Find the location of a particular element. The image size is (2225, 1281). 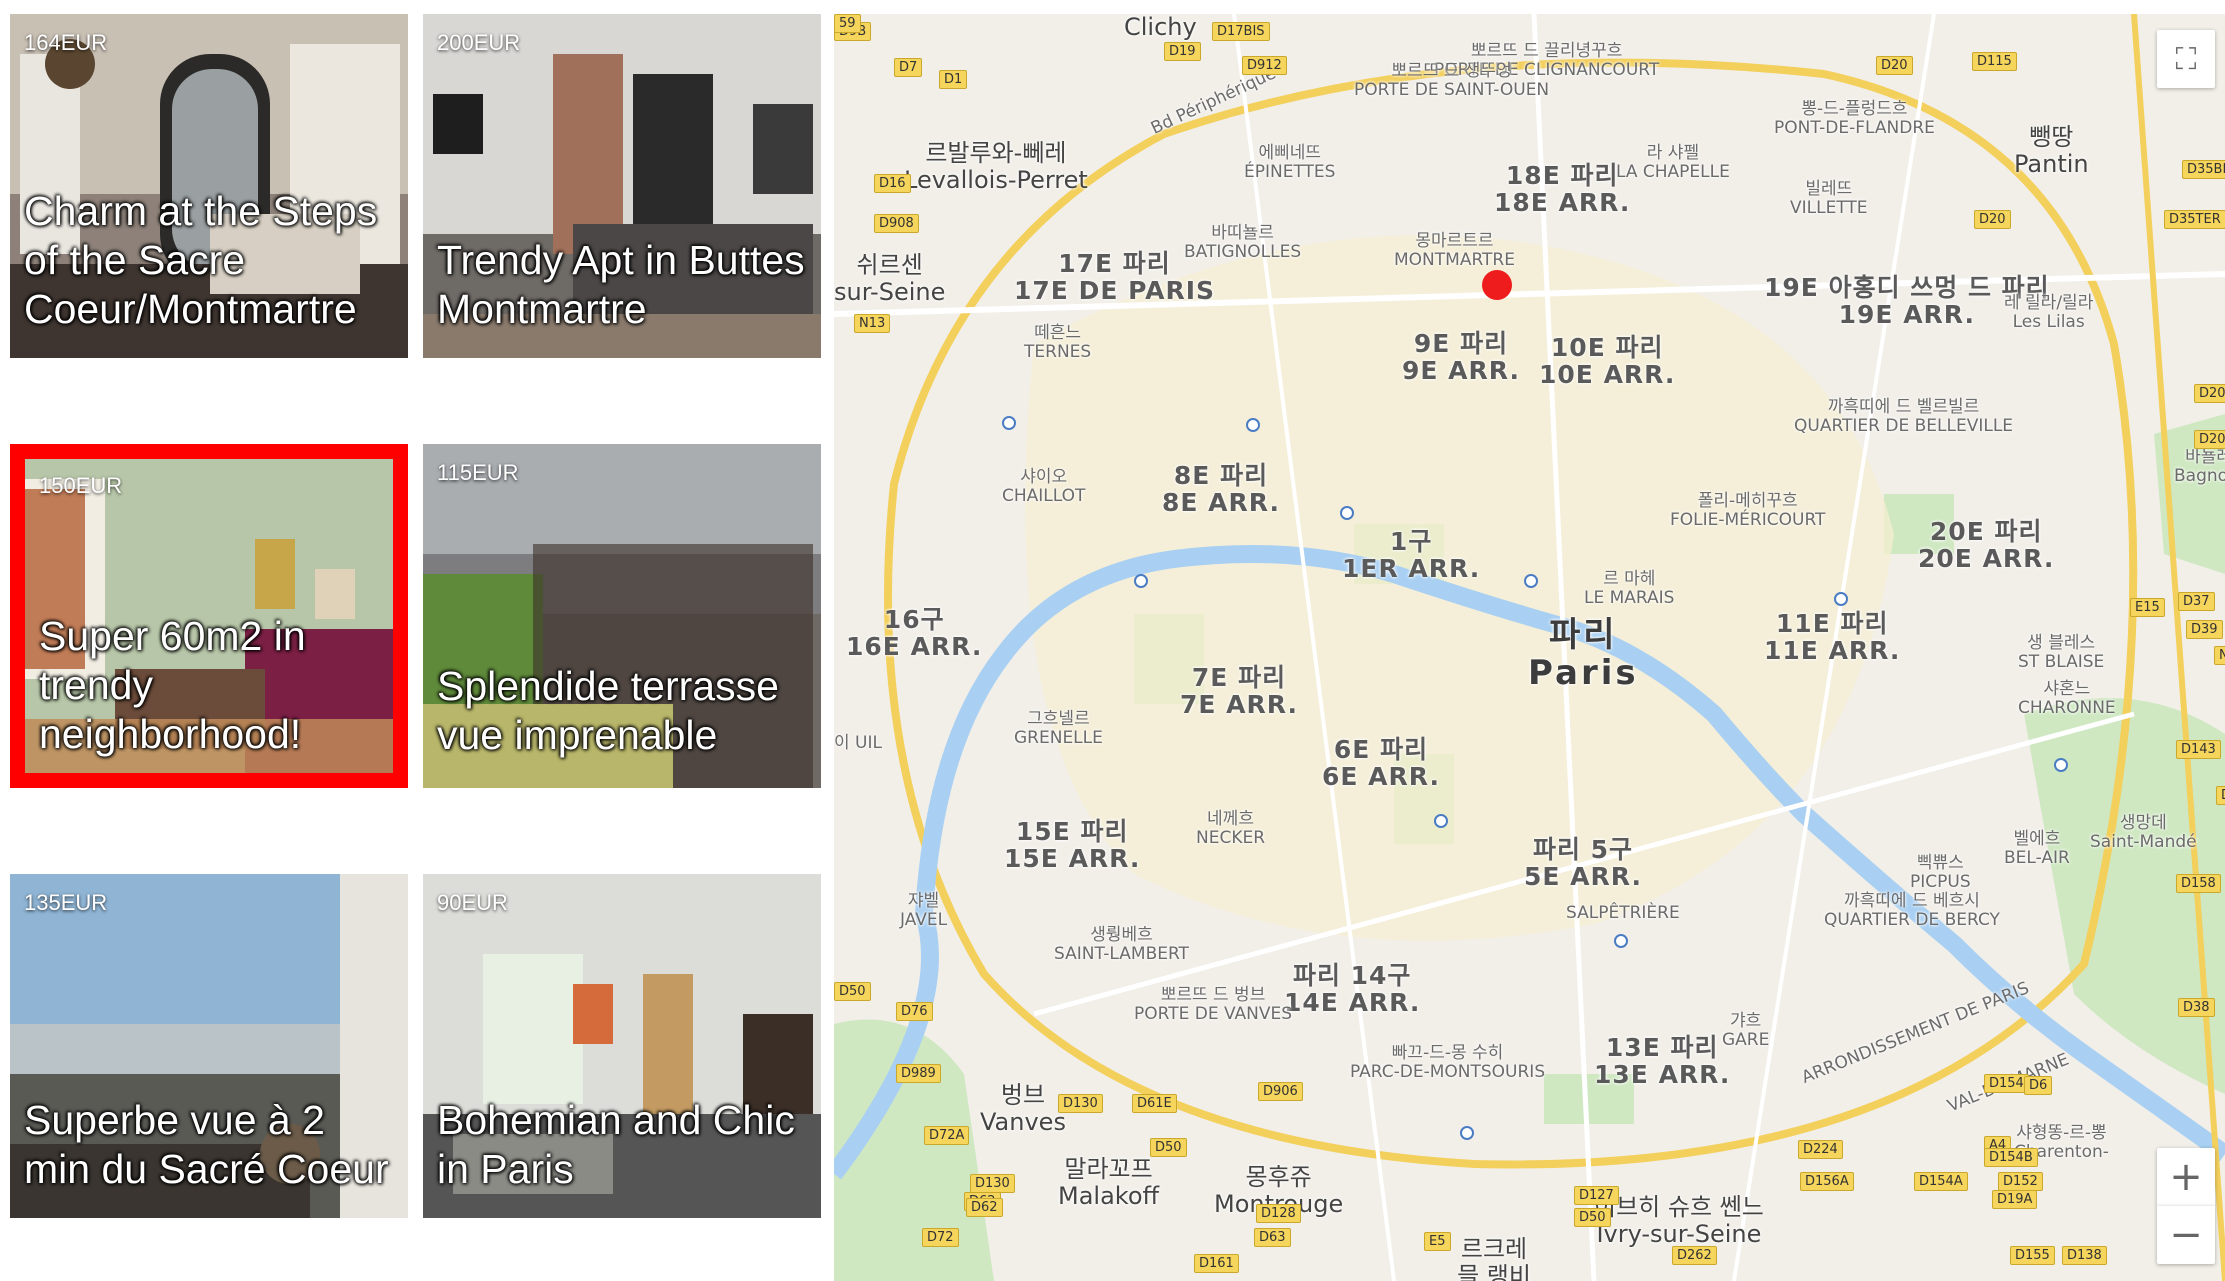

map-label: SALPÊTRIÈRE is located at coordinates (1623, 913).